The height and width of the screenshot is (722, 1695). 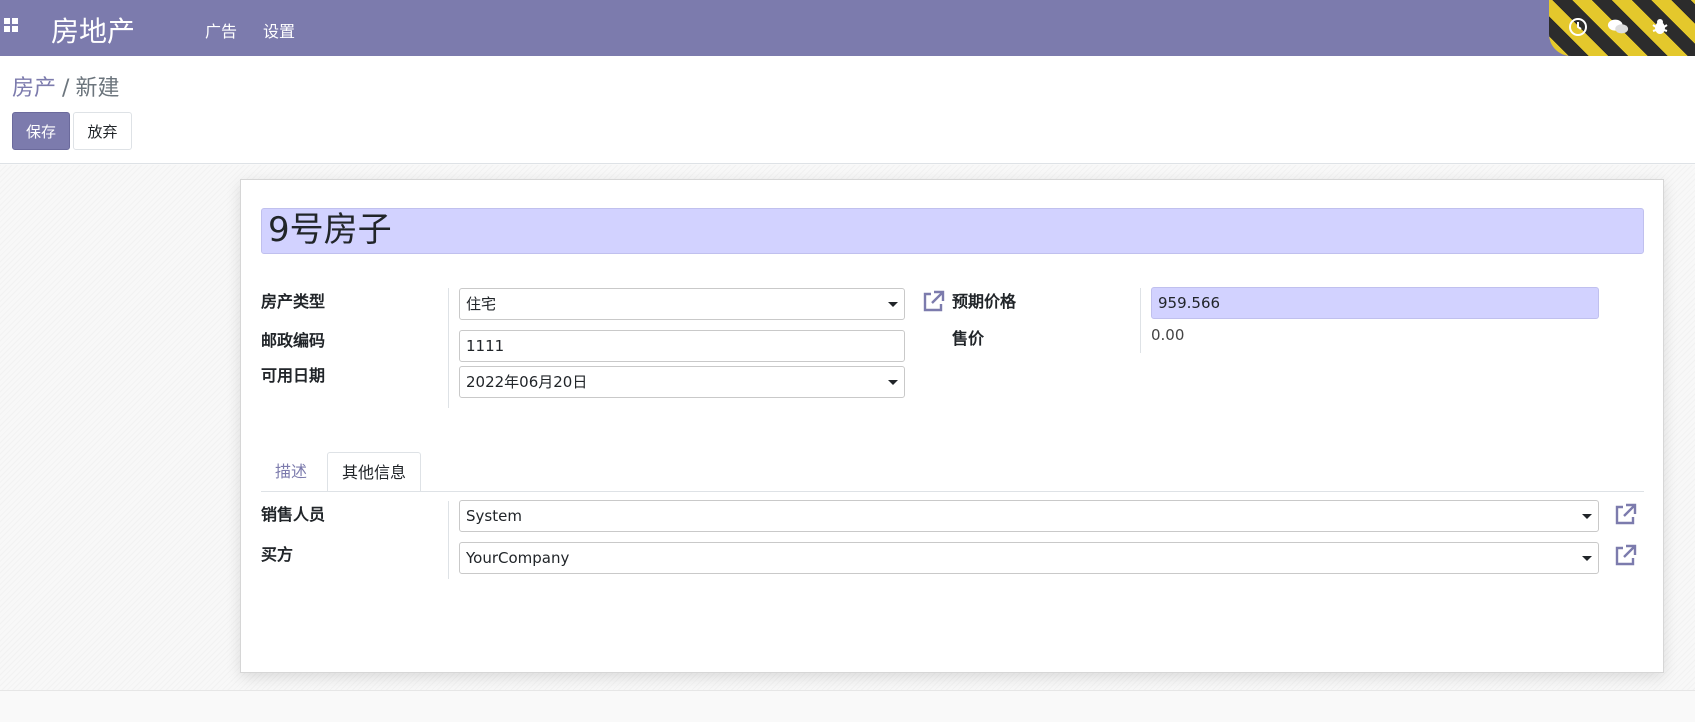 I want to click on messaging-chat-icon, so click(x=1618, y=27).